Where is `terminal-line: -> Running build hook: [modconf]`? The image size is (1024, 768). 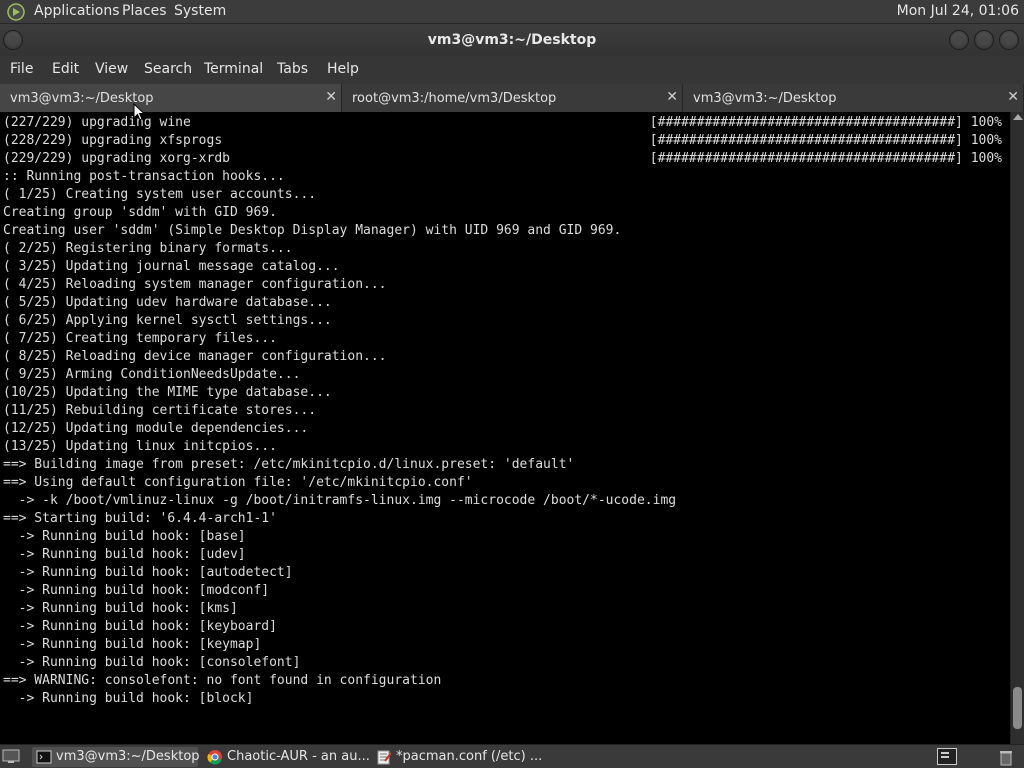 terminal-line: -> Running build hook: [modconf] is located at coordinates (136, 590).